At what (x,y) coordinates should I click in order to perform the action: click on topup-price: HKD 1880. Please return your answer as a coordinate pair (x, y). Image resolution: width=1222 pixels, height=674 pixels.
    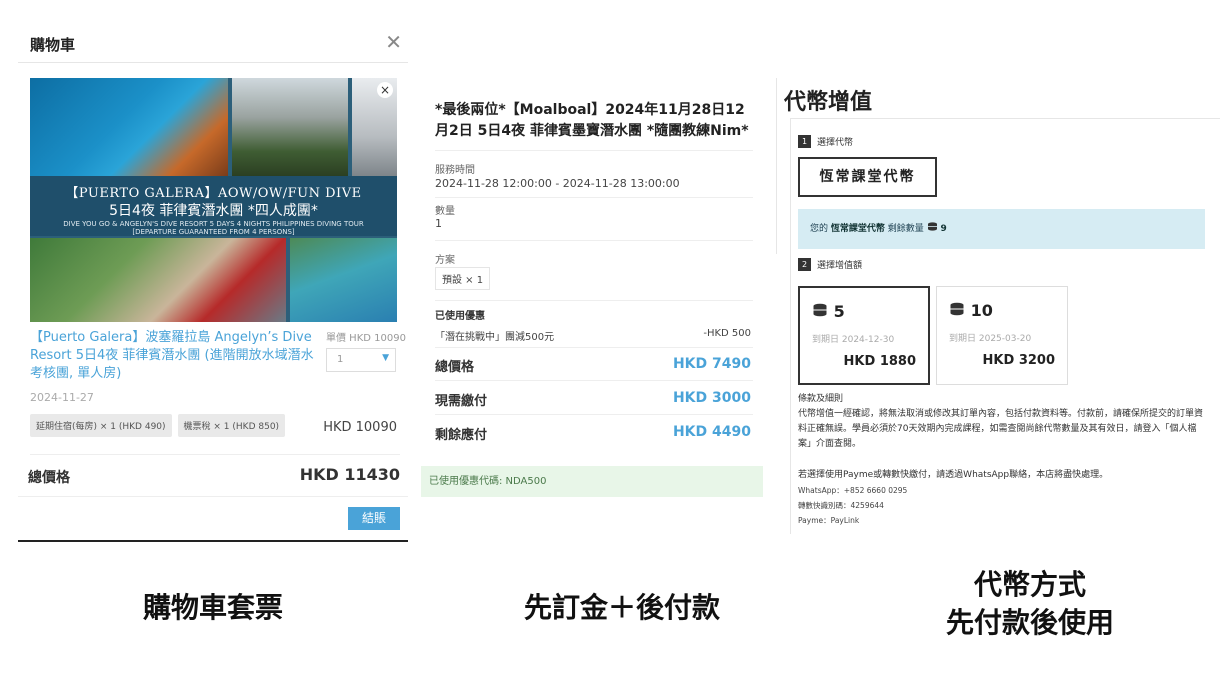
    Looking at the image, I should click on (879, 361).